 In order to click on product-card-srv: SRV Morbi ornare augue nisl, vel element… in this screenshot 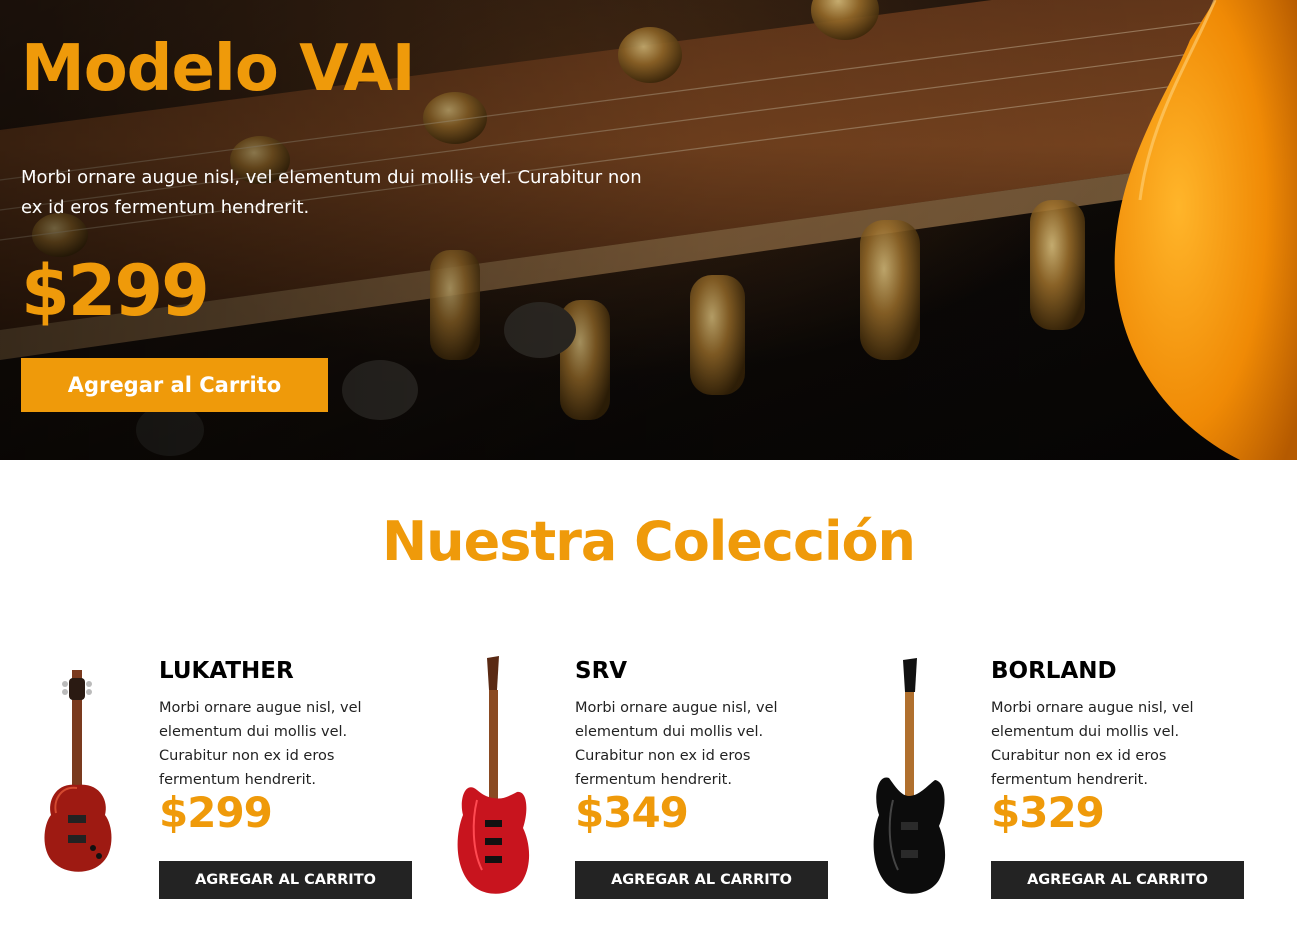, I will do `click(647, 780)`.